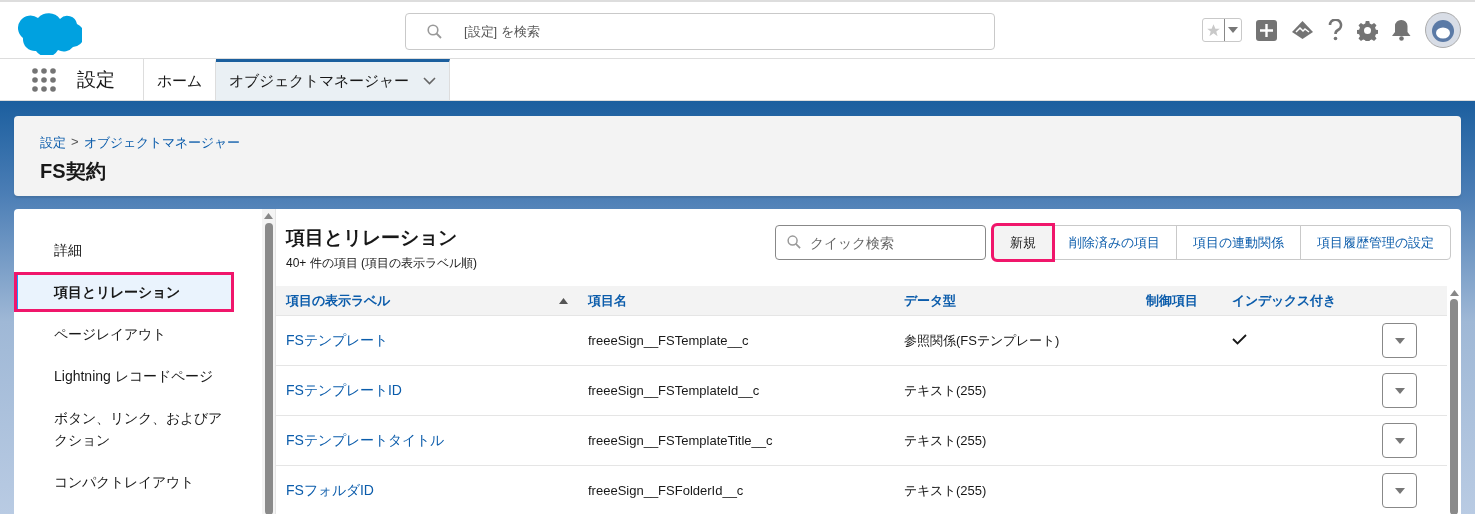  I want to click on help-icon, so click(1335, 30).